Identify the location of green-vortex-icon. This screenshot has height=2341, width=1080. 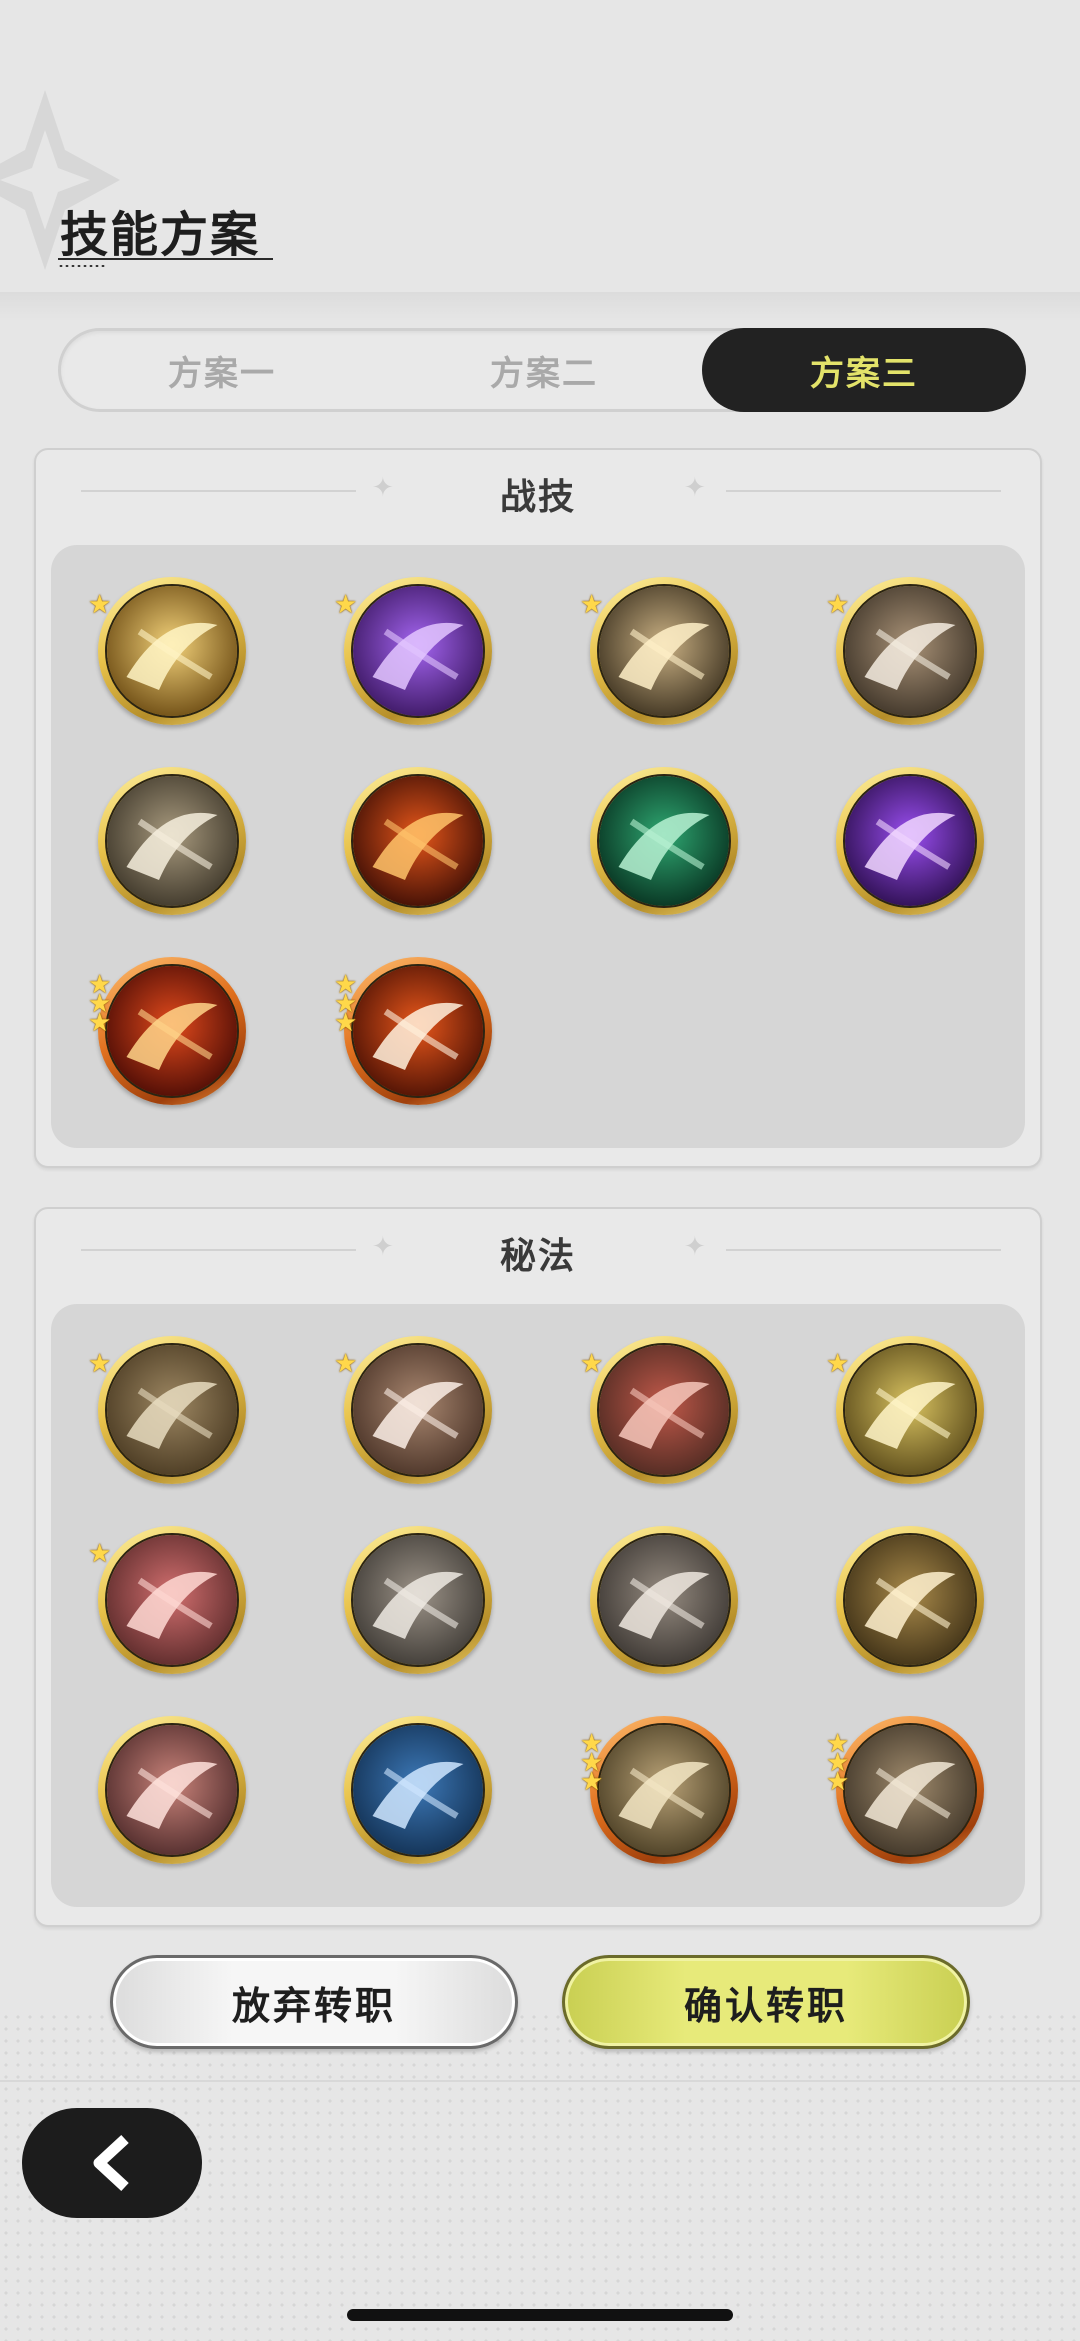
(664, 841).